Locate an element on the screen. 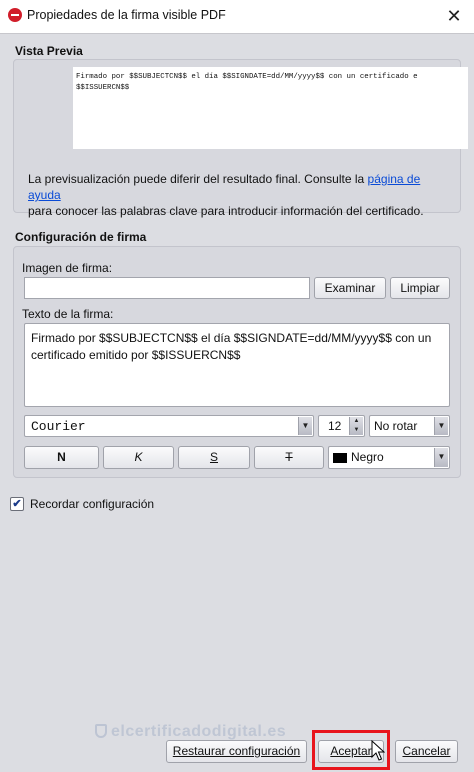 Image resolution: width=474 pixels, height=772 pixels. color-swatch is located at coordinates (340, 458).